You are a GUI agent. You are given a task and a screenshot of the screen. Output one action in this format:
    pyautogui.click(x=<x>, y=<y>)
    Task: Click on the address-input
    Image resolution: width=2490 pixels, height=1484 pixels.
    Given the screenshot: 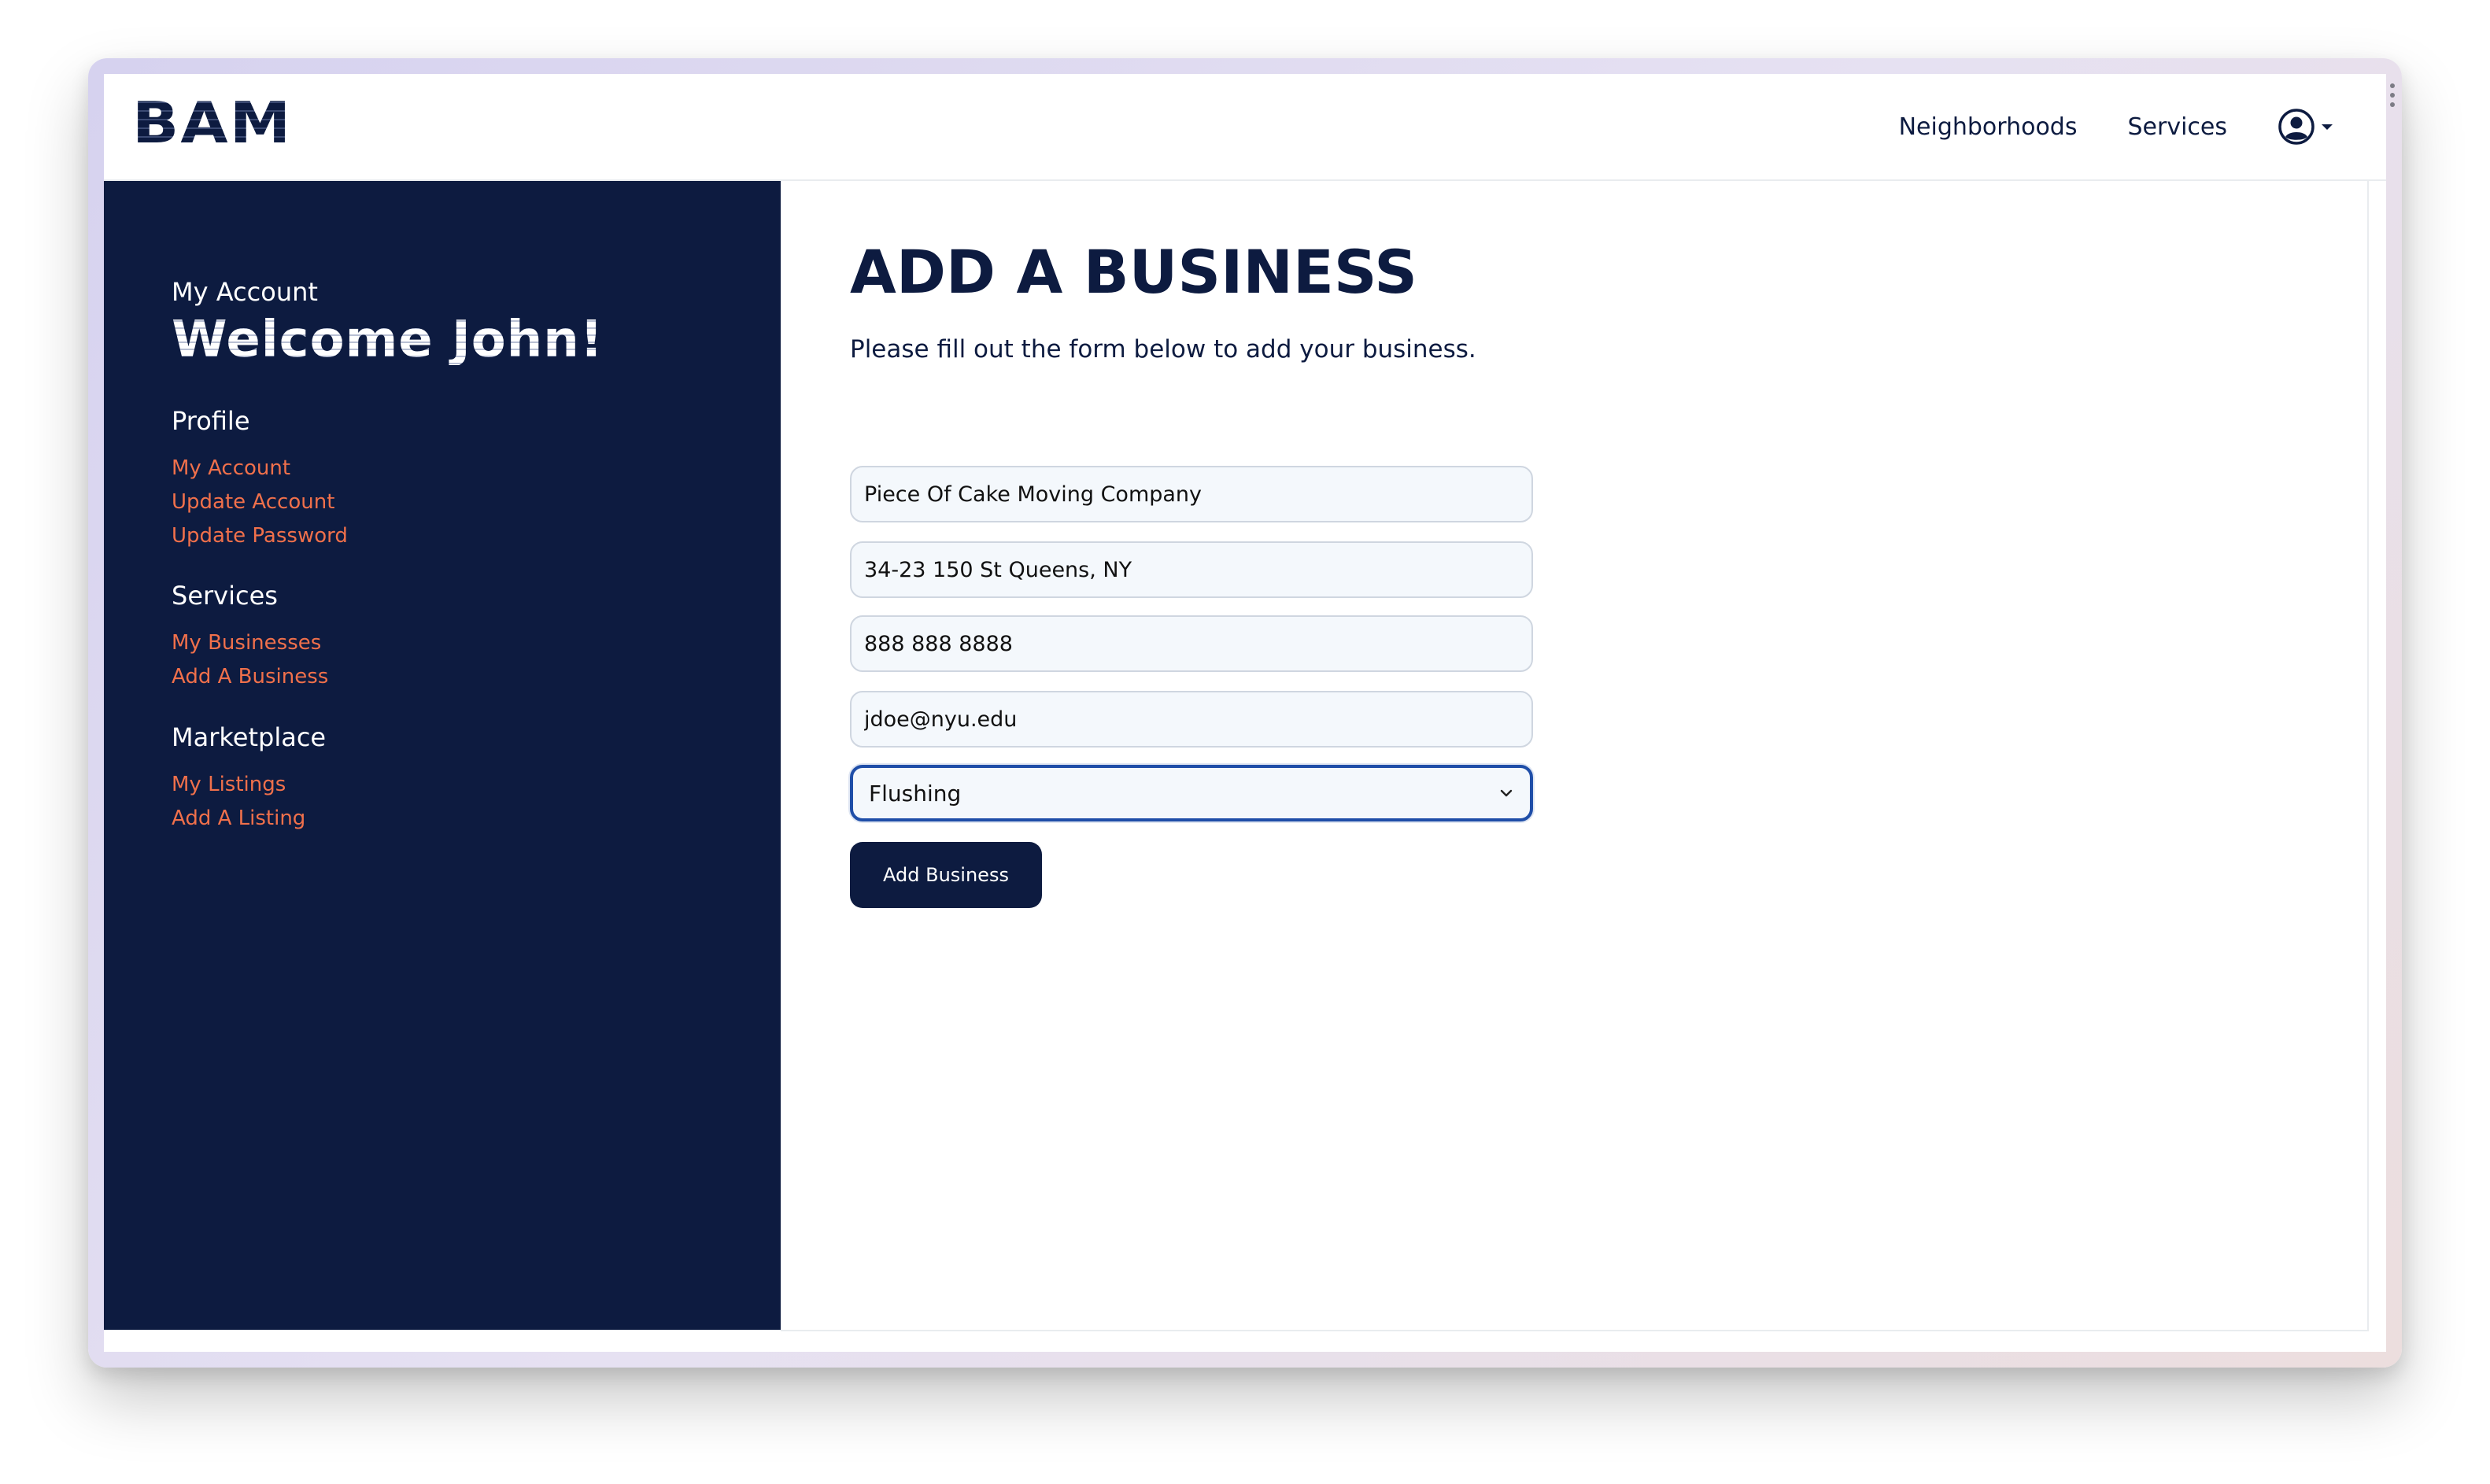 What is the action you would take?
    pyautogui.click(x=1191, y=569)
    